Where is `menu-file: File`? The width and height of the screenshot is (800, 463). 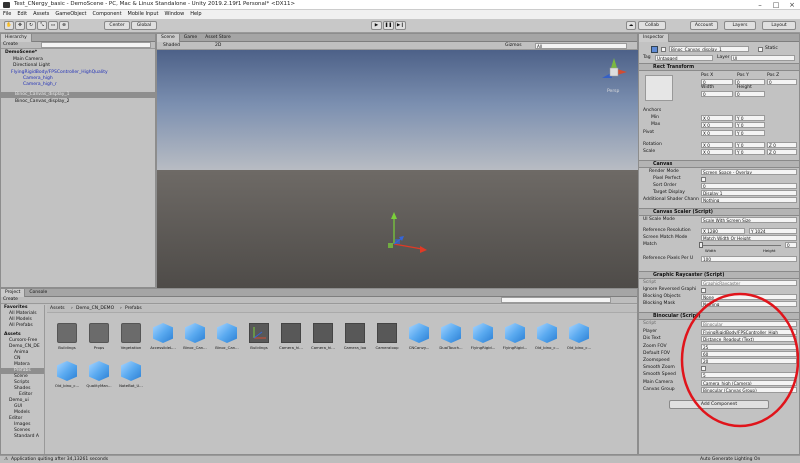
menu-file: File is located at coordinates (7, 14).